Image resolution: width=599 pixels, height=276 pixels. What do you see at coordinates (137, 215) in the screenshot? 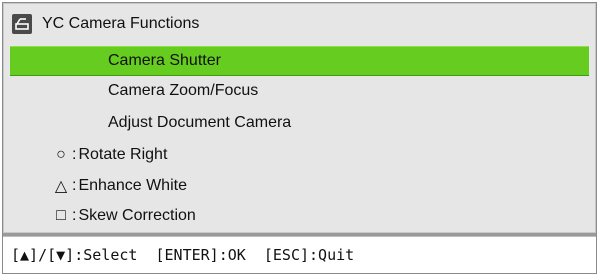
I see `shortcut-label: Skew Correction` at bounding box center [137, 215].